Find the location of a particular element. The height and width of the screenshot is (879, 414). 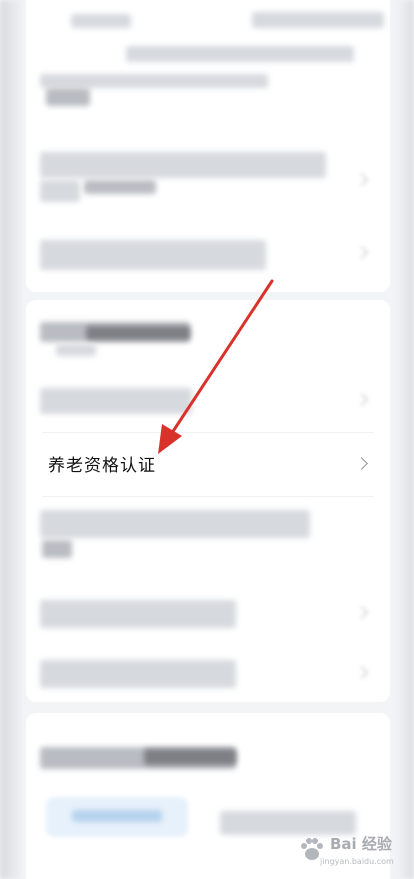

arrow-shaft is located at coordinates (219, 361).